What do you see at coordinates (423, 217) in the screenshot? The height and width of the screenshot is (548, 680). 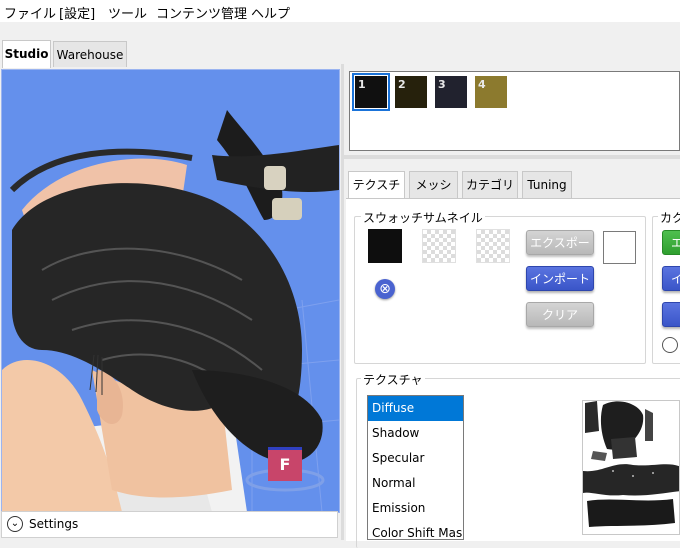 I see `swatch-thumbnail-title: スウォッチサムネイル` at bounding box center [423, 217].